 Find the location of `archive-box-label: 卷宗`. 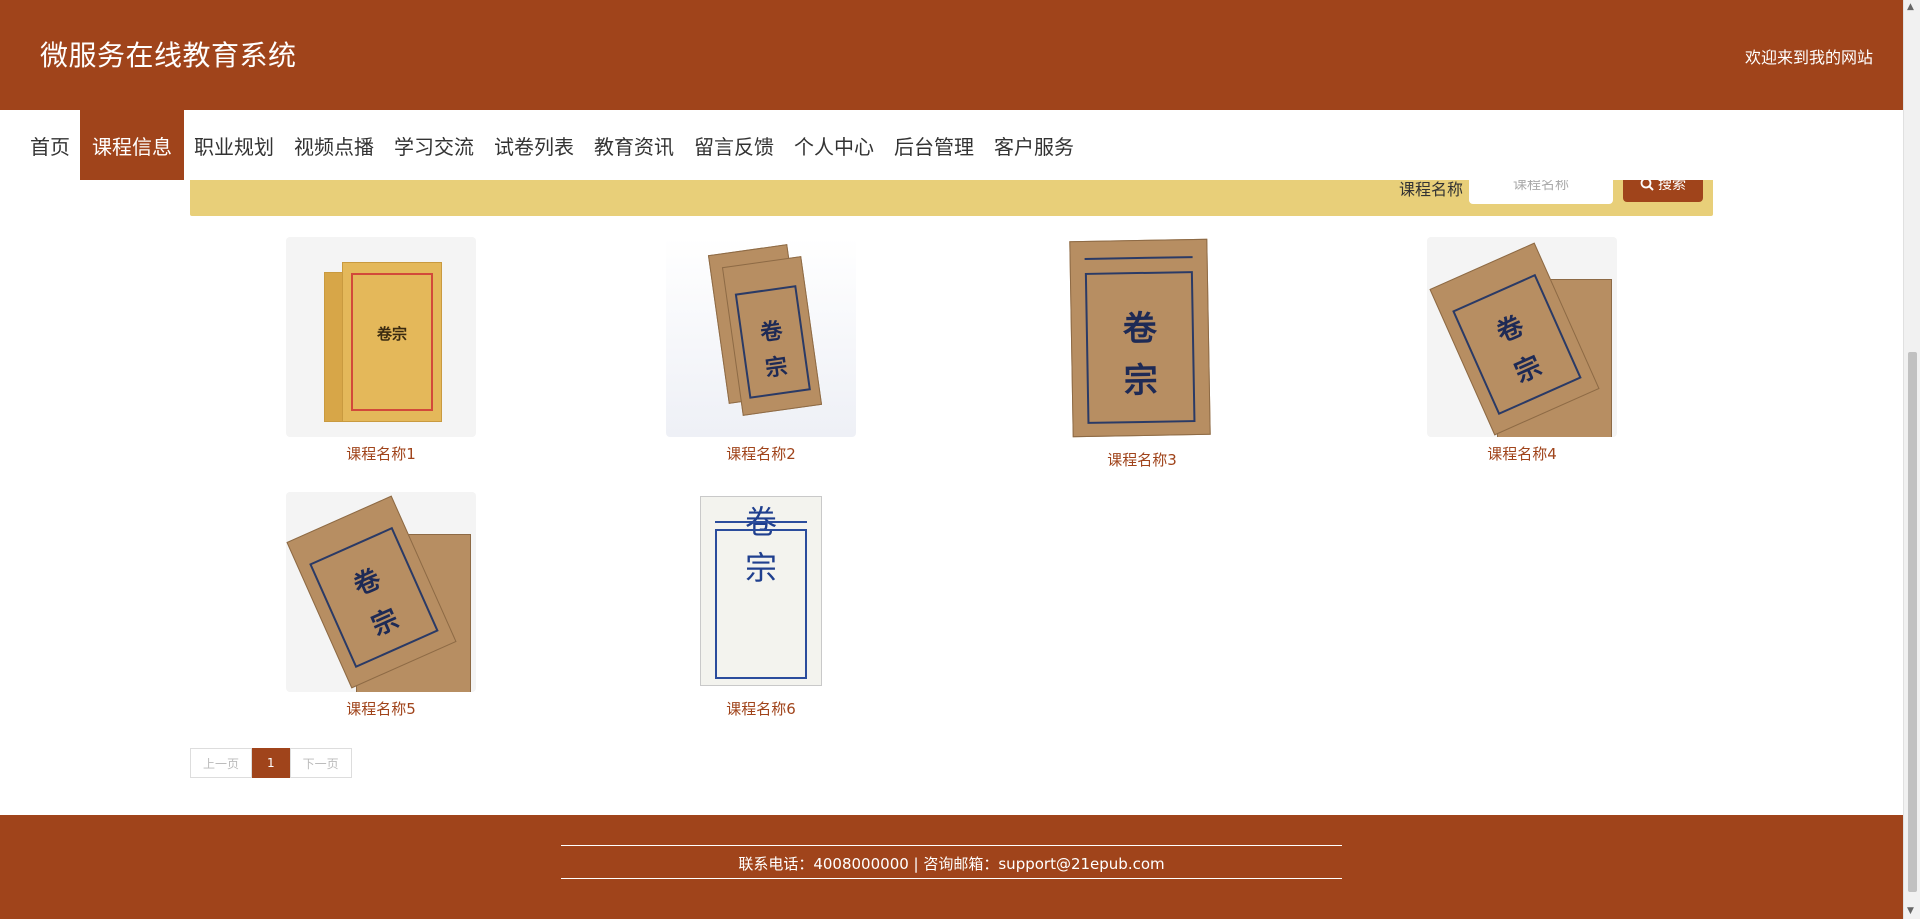

archive-box-label: 卷宗 is located at coordinates (391, 334).